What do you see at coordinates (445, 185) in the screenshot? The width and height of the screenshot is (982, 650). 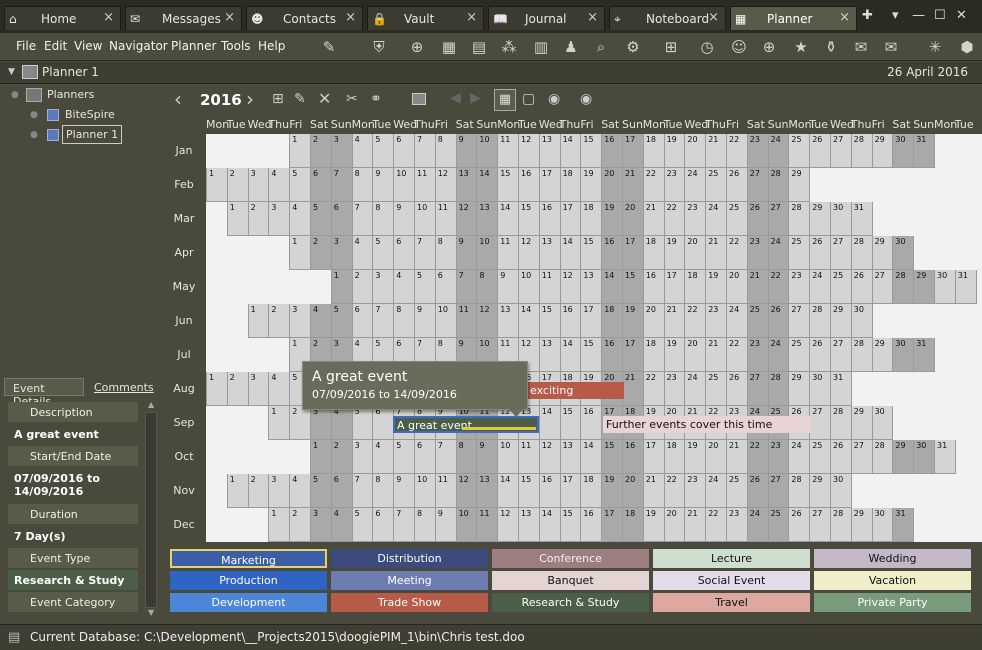 I see `day-cell: 12` at bounding box center [445, 185].